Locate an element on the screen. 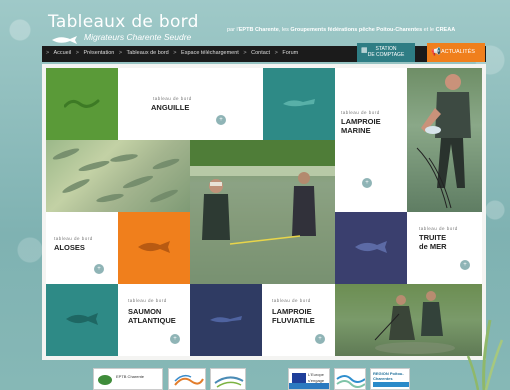  eptb-logo-icon is located at coordinates (105, 380).